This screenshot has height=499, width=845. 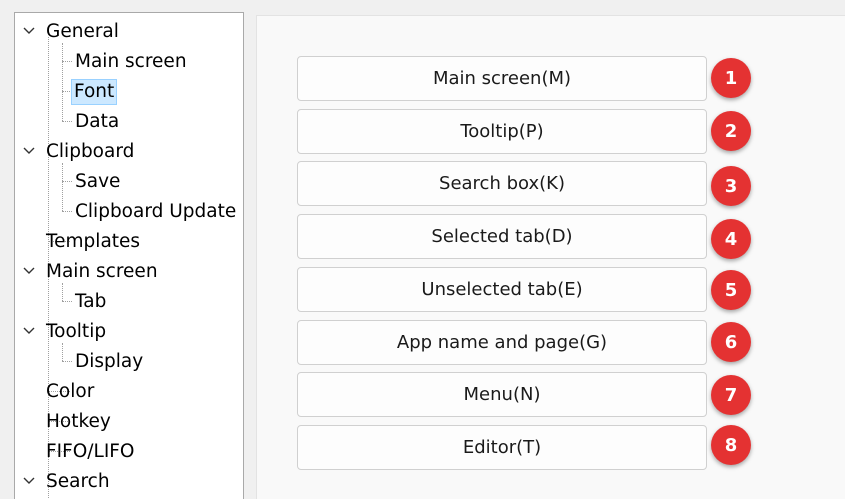 What do you see at coordinates (731, 290) in the screenshot?
I see `callout-badge: 5` at bounding box center [731, 290].